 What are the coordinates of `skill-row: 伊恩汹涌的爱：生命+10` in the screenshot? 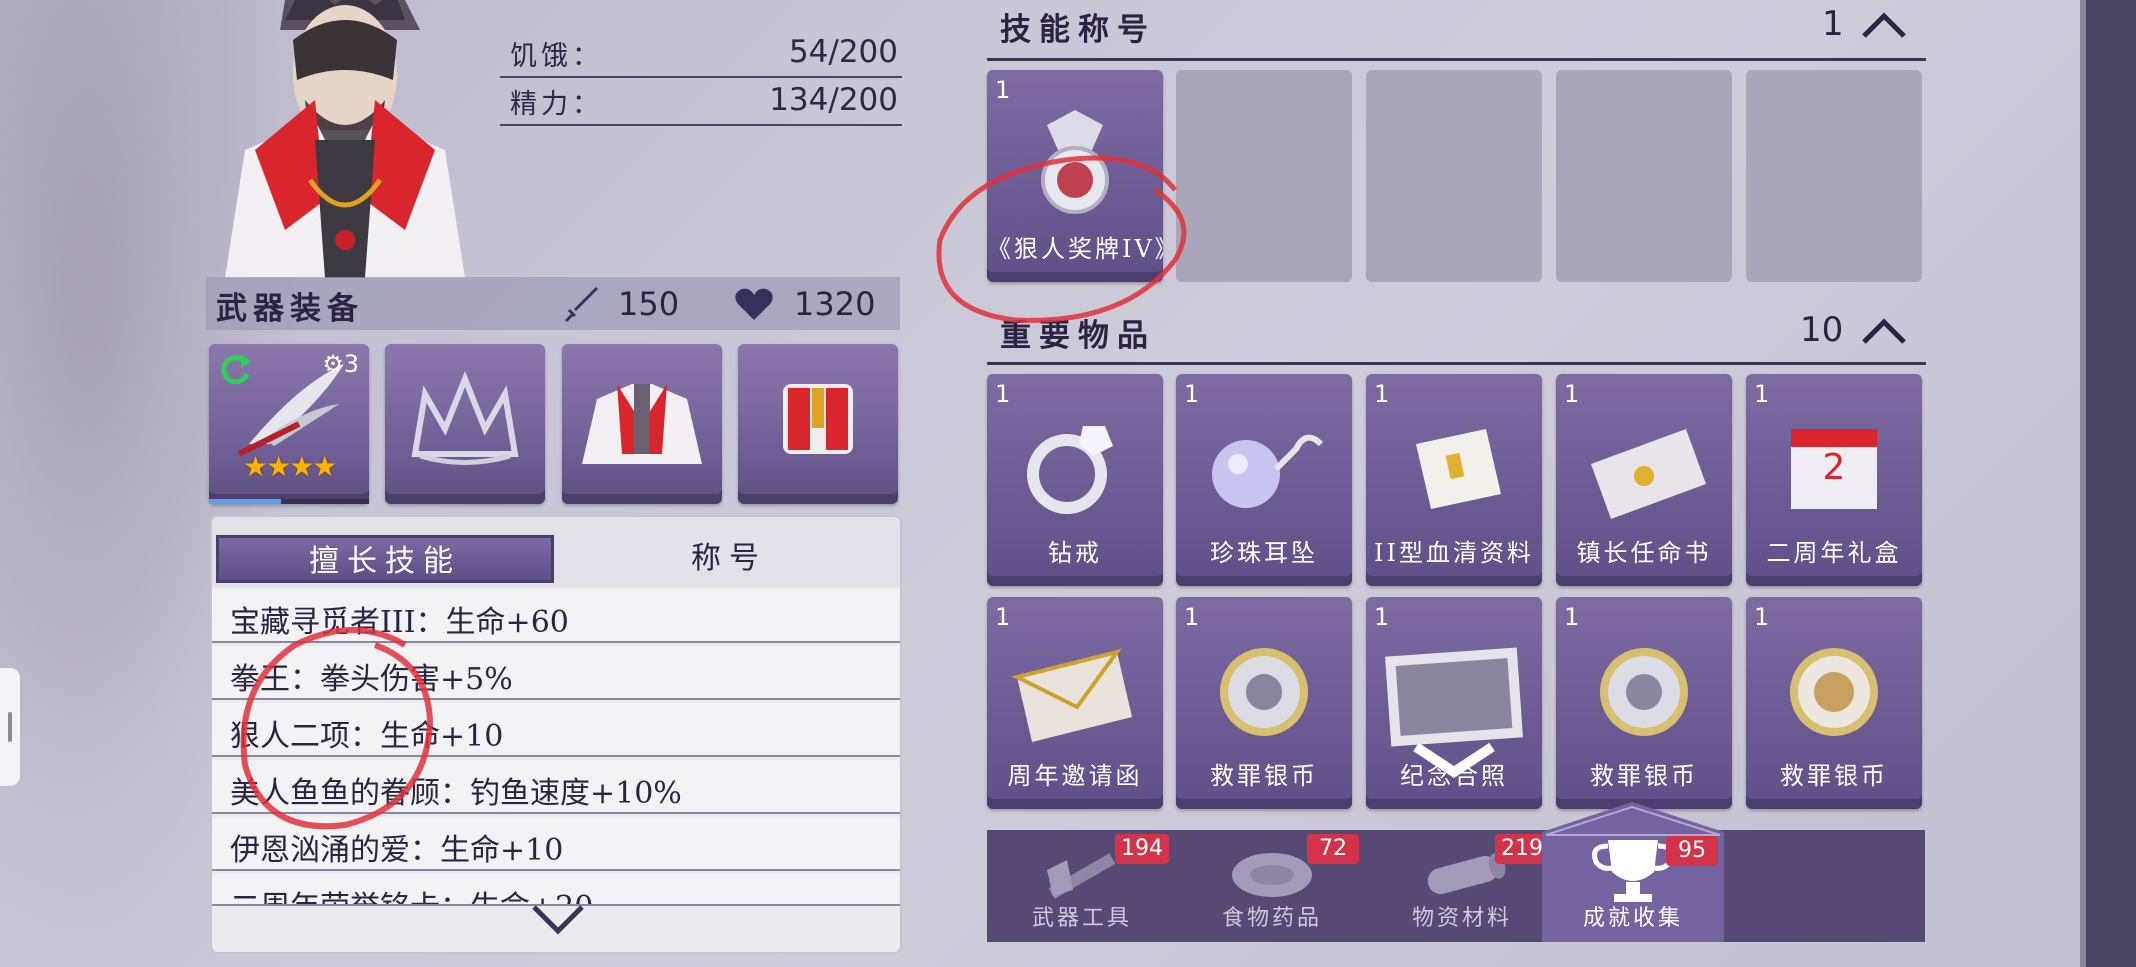 It's located at (556, 844).